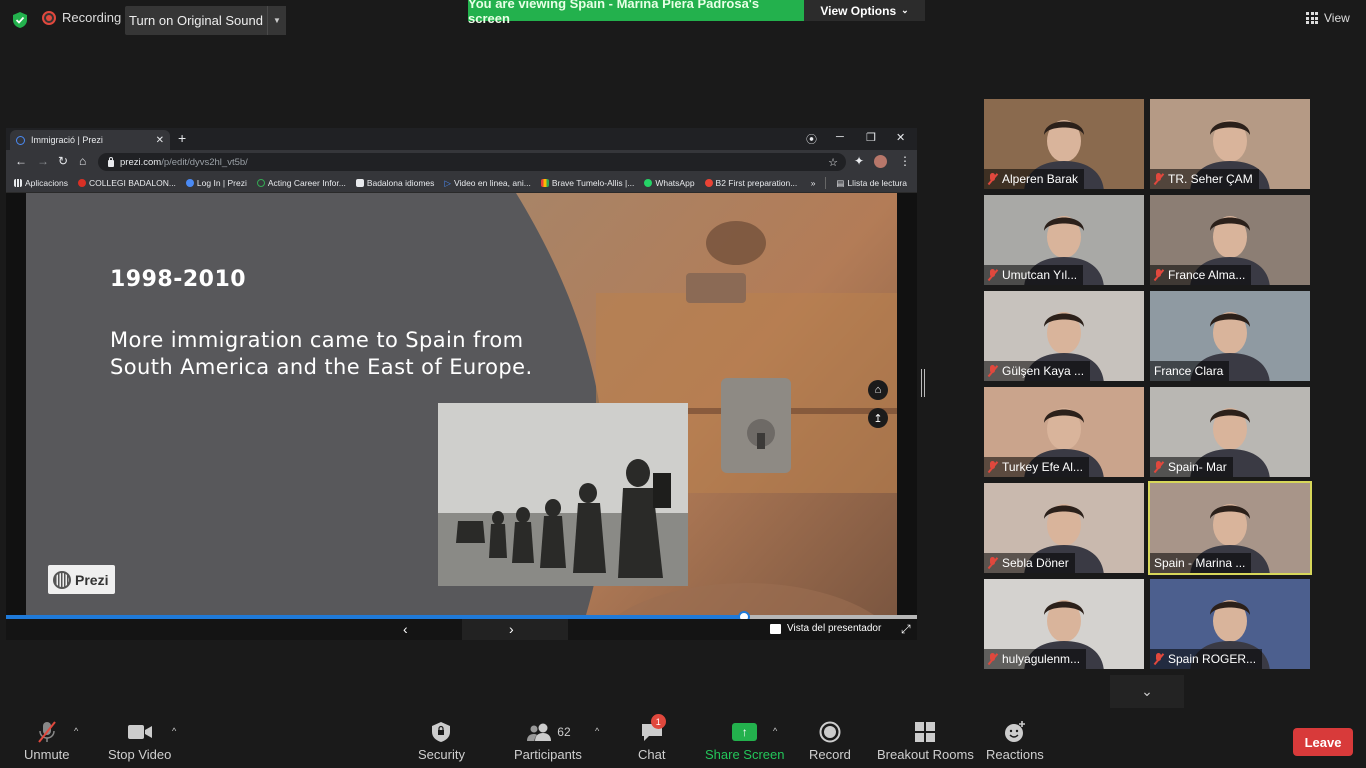 The image size is (1366, 768). What do you see at coordinates (139, 741) in the screenshot?
I see `stop-video-button: Stop Video` at bounding box center [139, 741].